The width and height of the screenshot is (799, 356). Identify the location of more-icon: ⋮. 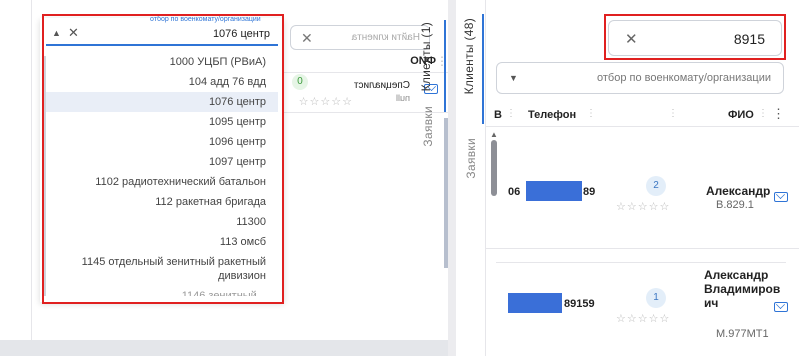
(778, 114).